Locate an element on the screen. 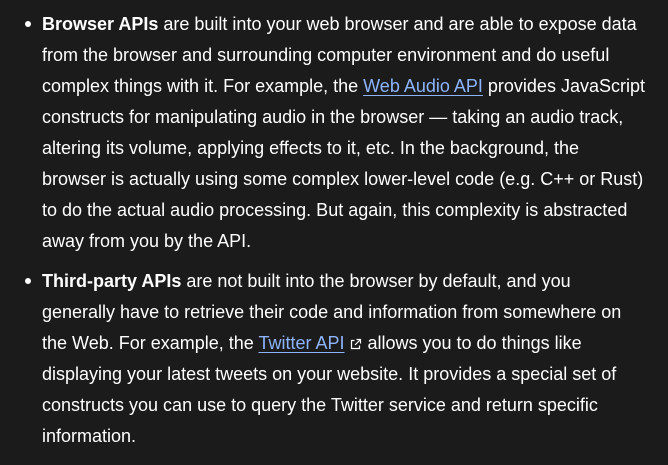 The height and width of the screenshot is (465, 668). term-browser-apis: Browser APIs is located at coordinates (100, 24).